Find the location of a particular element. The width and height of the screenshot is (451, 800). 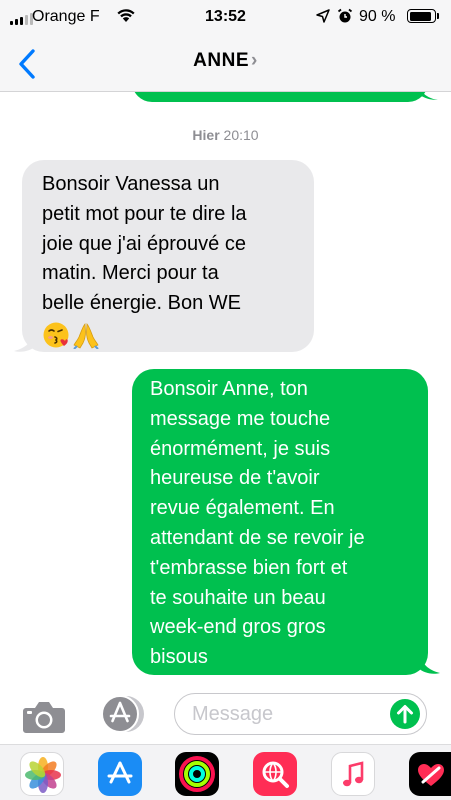

activity-icon is located at coordinates (197, 774).